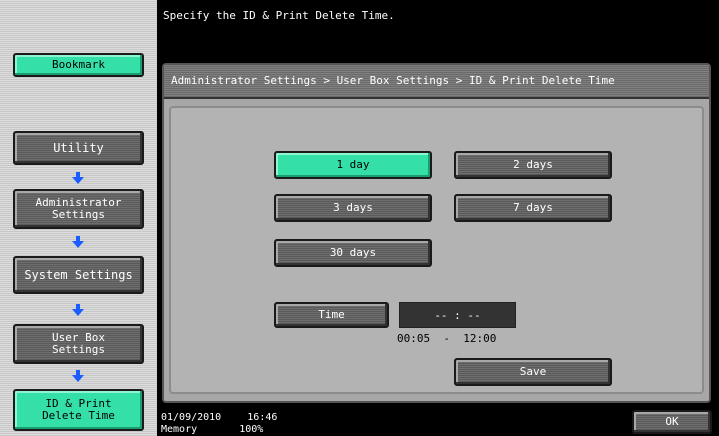  Describe the element at coordinates (447, 338) in the screenshot. I see `time-range: 00:05 - 12:00` at that location.